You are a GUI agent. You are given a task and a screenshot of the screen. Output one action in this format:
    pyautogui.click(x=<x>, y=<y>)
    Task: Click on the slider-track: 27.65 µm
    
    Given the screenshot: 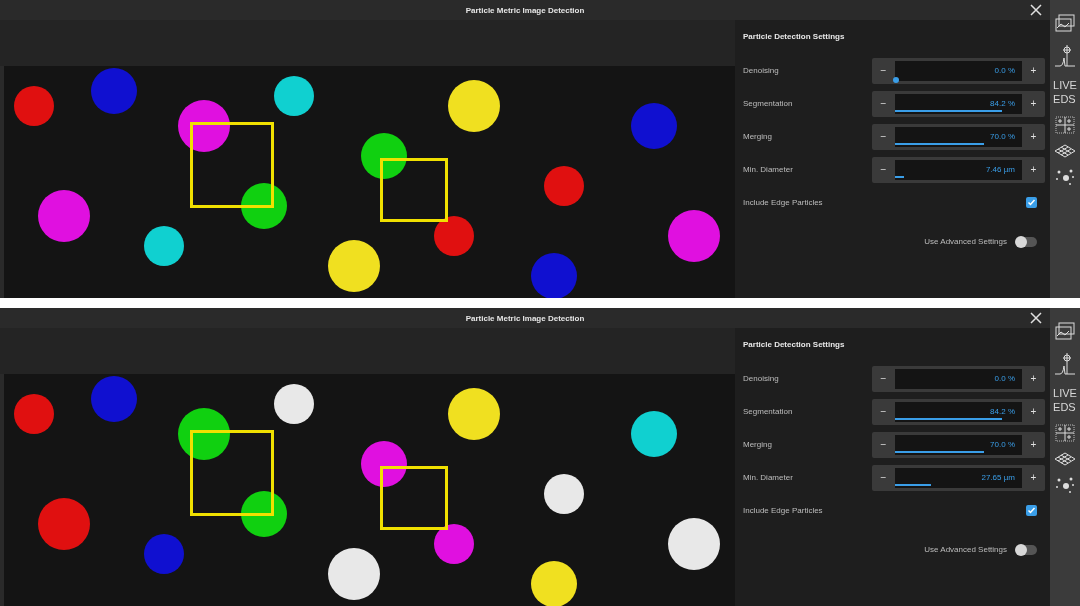 What is the action you would take?
    pyautogui.click(x=958, y=477)
    